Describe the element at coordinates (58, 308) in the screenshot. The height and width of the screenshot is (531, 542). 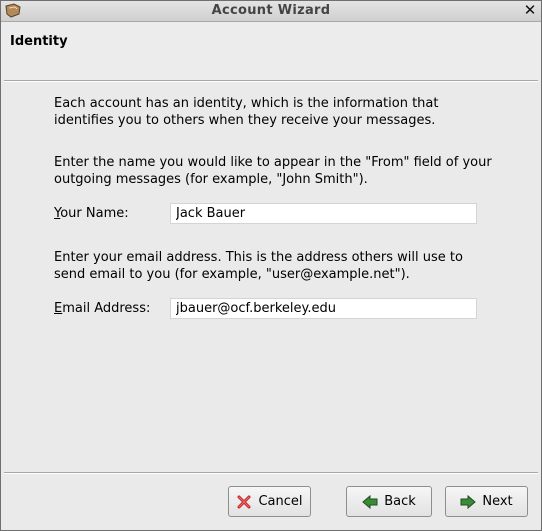
I see `email-address-mnemonic: E` at that location.